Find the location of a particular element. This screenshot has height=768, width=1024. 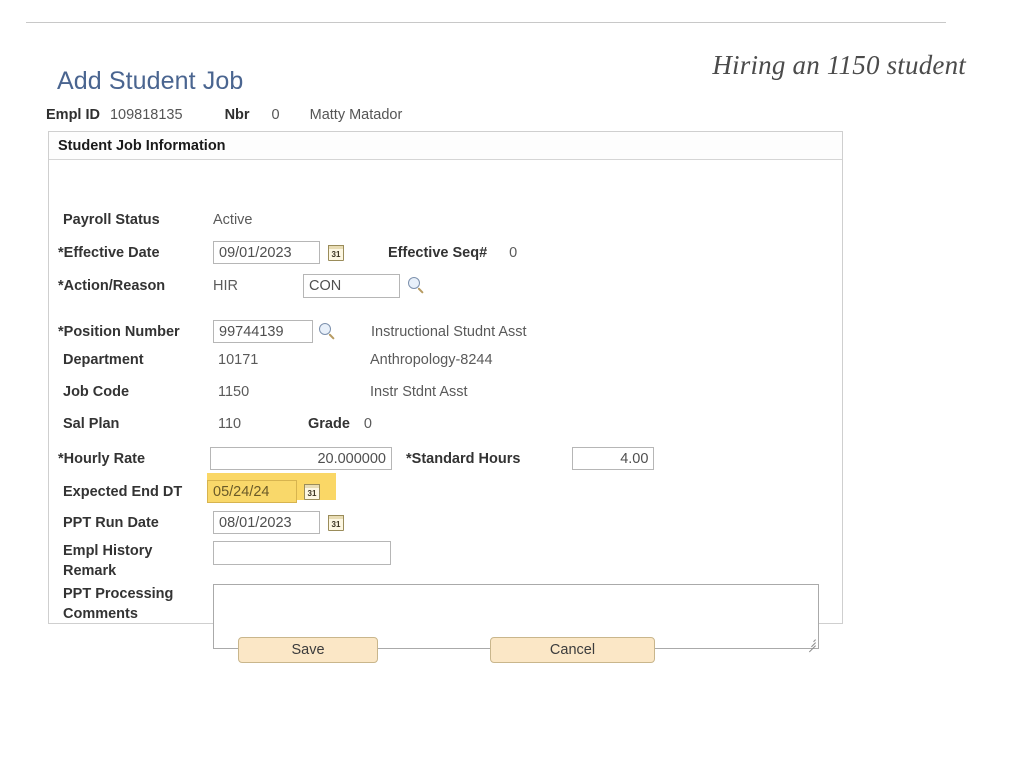

ppt-run-date-label: PPT Run Date is located at coordinates (111, 522).